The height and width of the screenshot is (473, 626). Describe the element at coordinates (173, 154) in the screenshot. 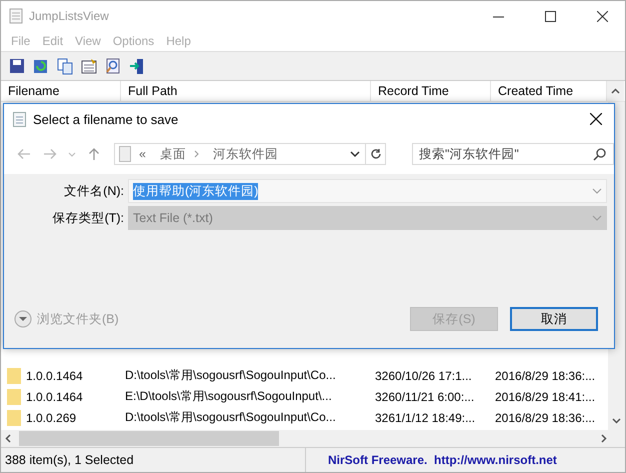

I see `breadcrumb: 桌面` at that location.